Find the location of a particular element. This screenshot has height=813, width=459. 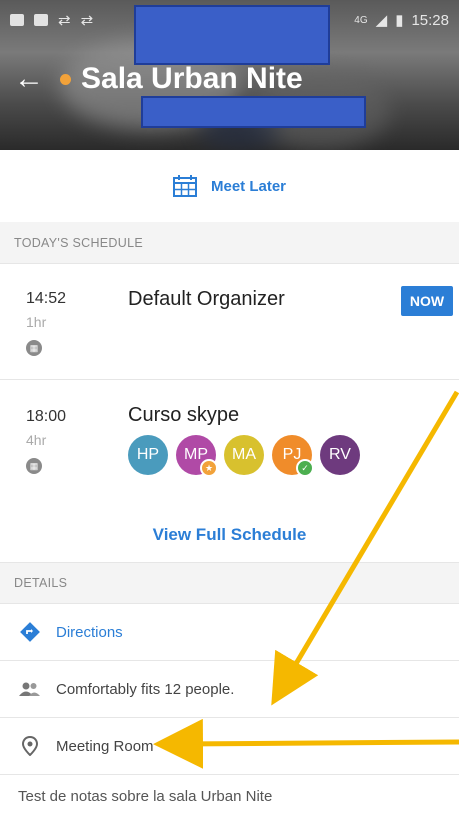

meet-later-label: Meet Later is located at coordinates (248, 186).